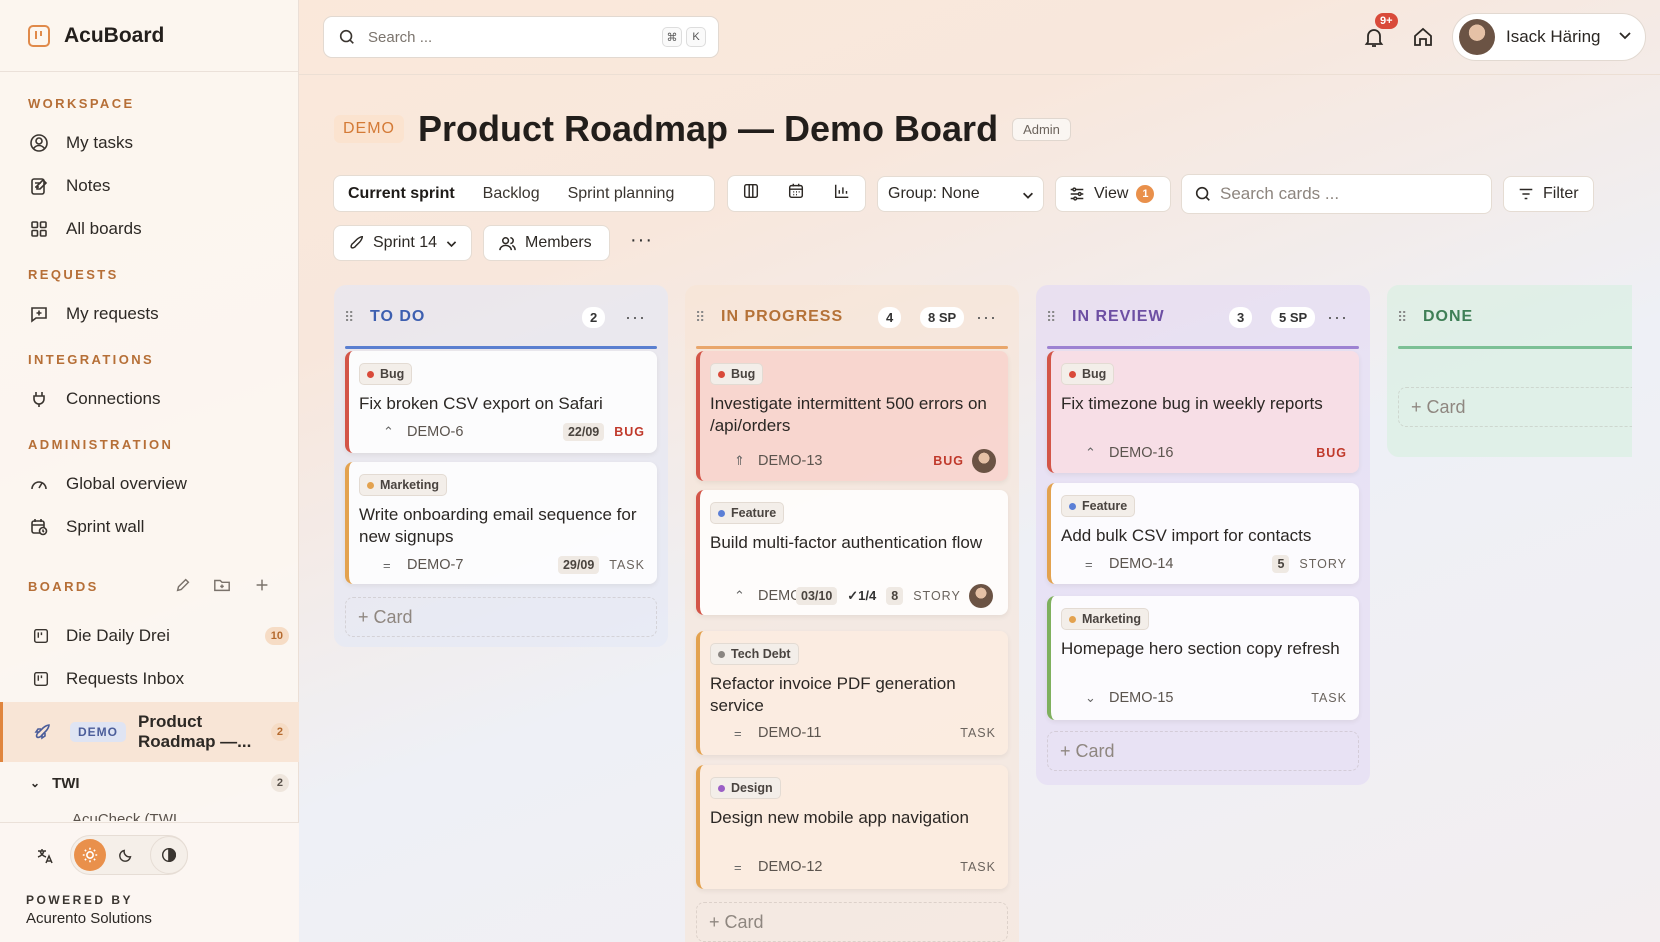 This screenshot has width=1660, height=942. I want to click on sprint-select: Sprint 14, so click(402, 243).